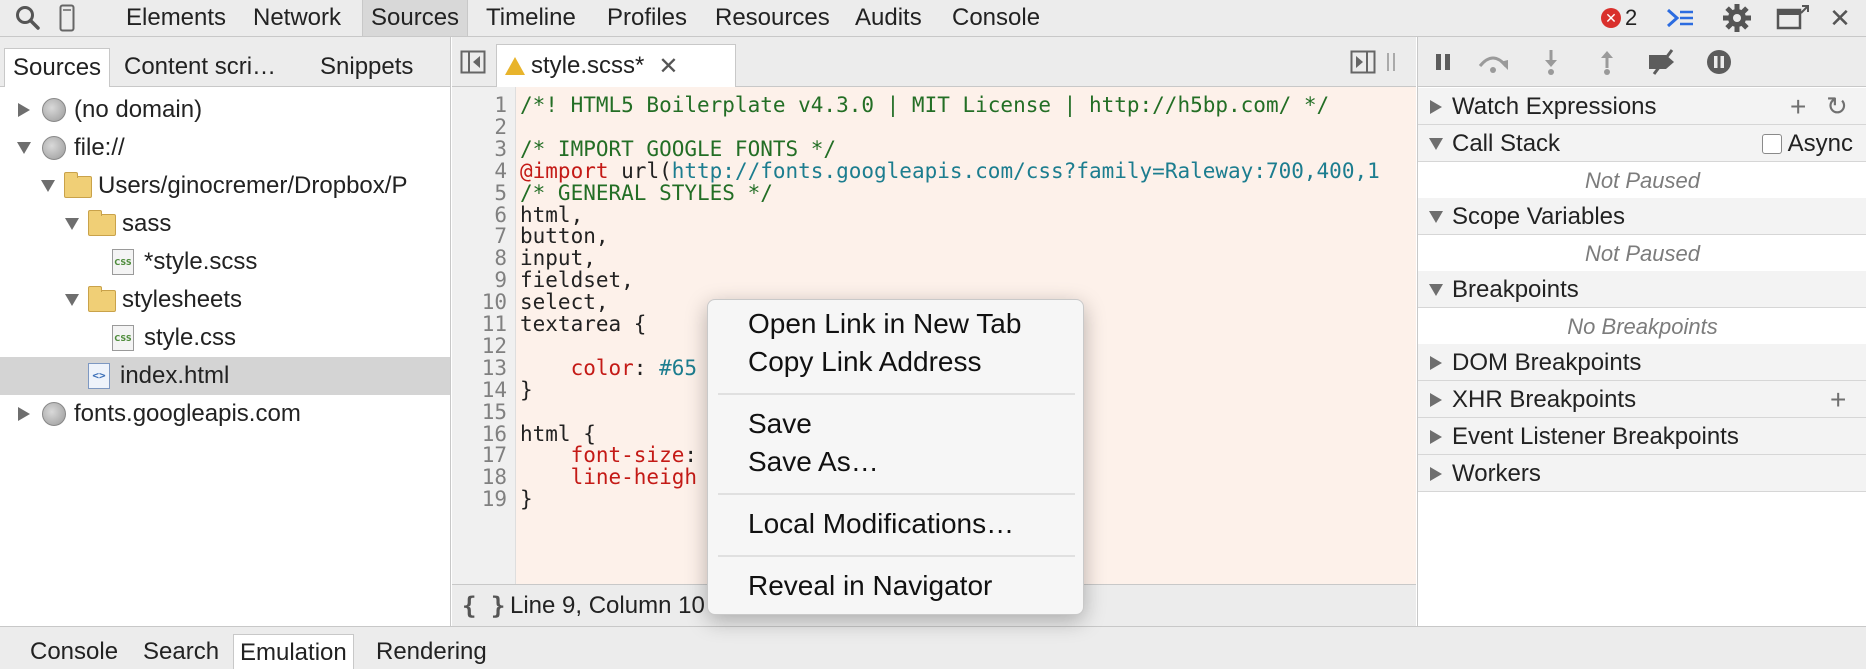 The width and height of the screenshot is (1866, 669). What do you see at coordinates (176, 18) in the screenshot?
I see `tab-elements: Elements` at bounding box center [176, 18].